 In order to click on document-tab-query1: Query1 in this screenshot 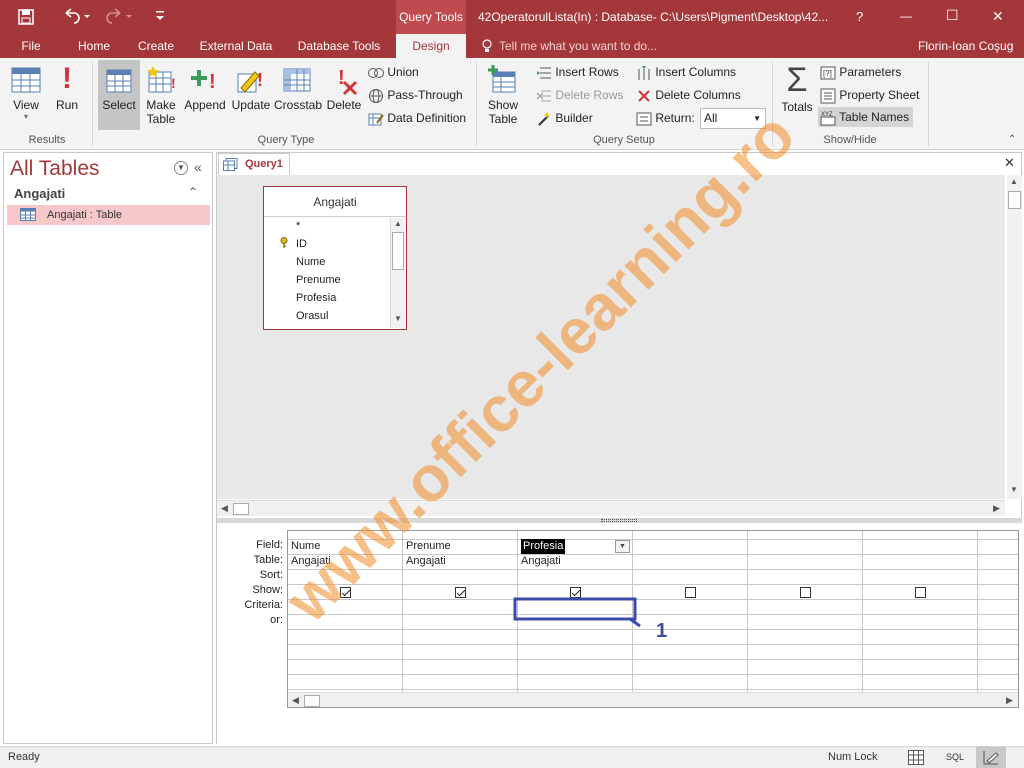, I will do `click(254, 164)`.